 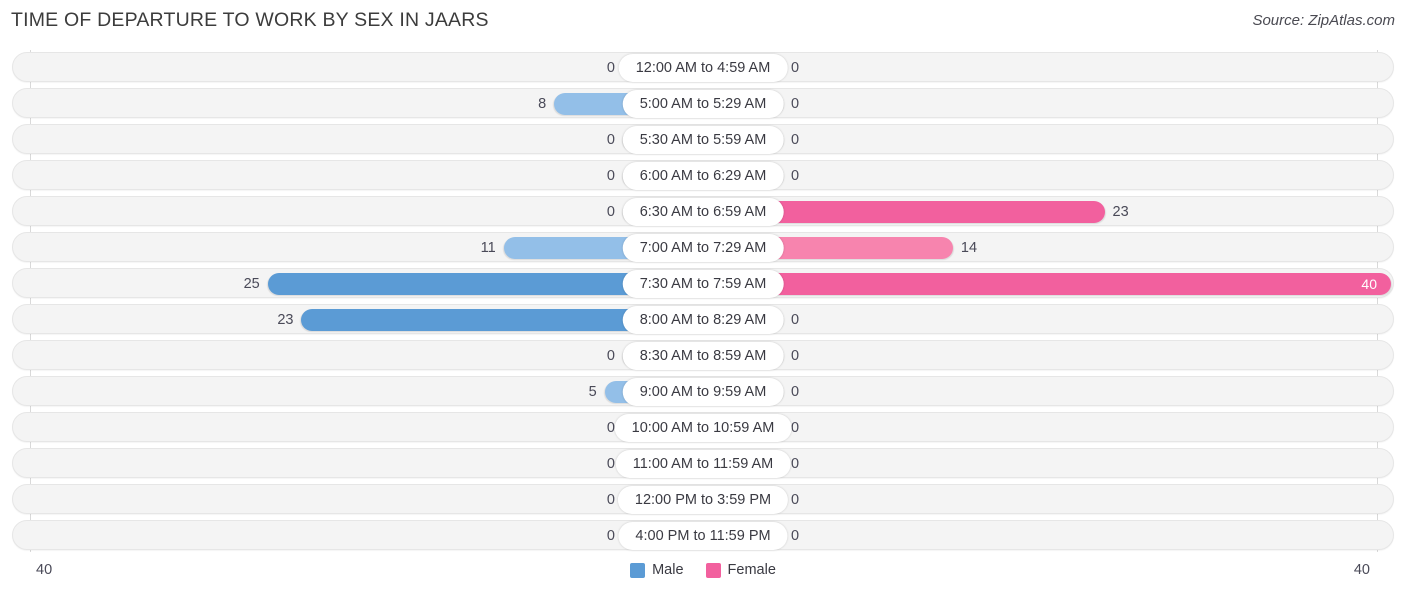 What do you see at coordinates (969, 248) in the screenshot?
I see `bar-value-female: 14` at bounding box center [969, 248].